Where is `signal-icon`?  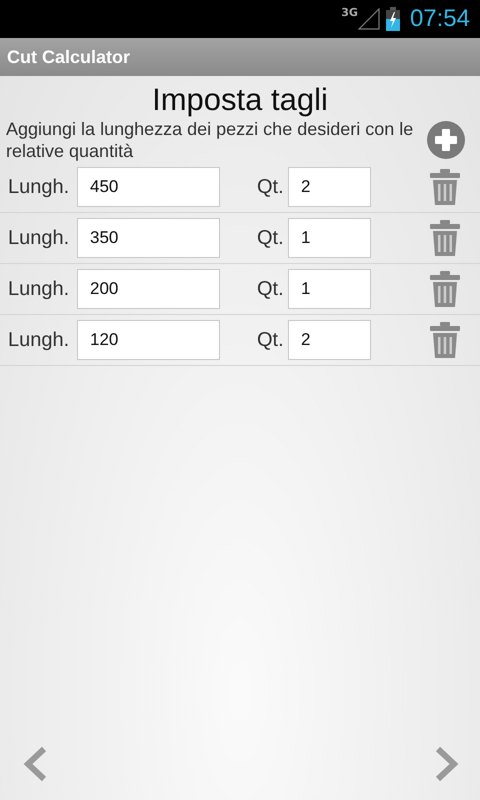
signal-icon is located at coordinates (369, 19).